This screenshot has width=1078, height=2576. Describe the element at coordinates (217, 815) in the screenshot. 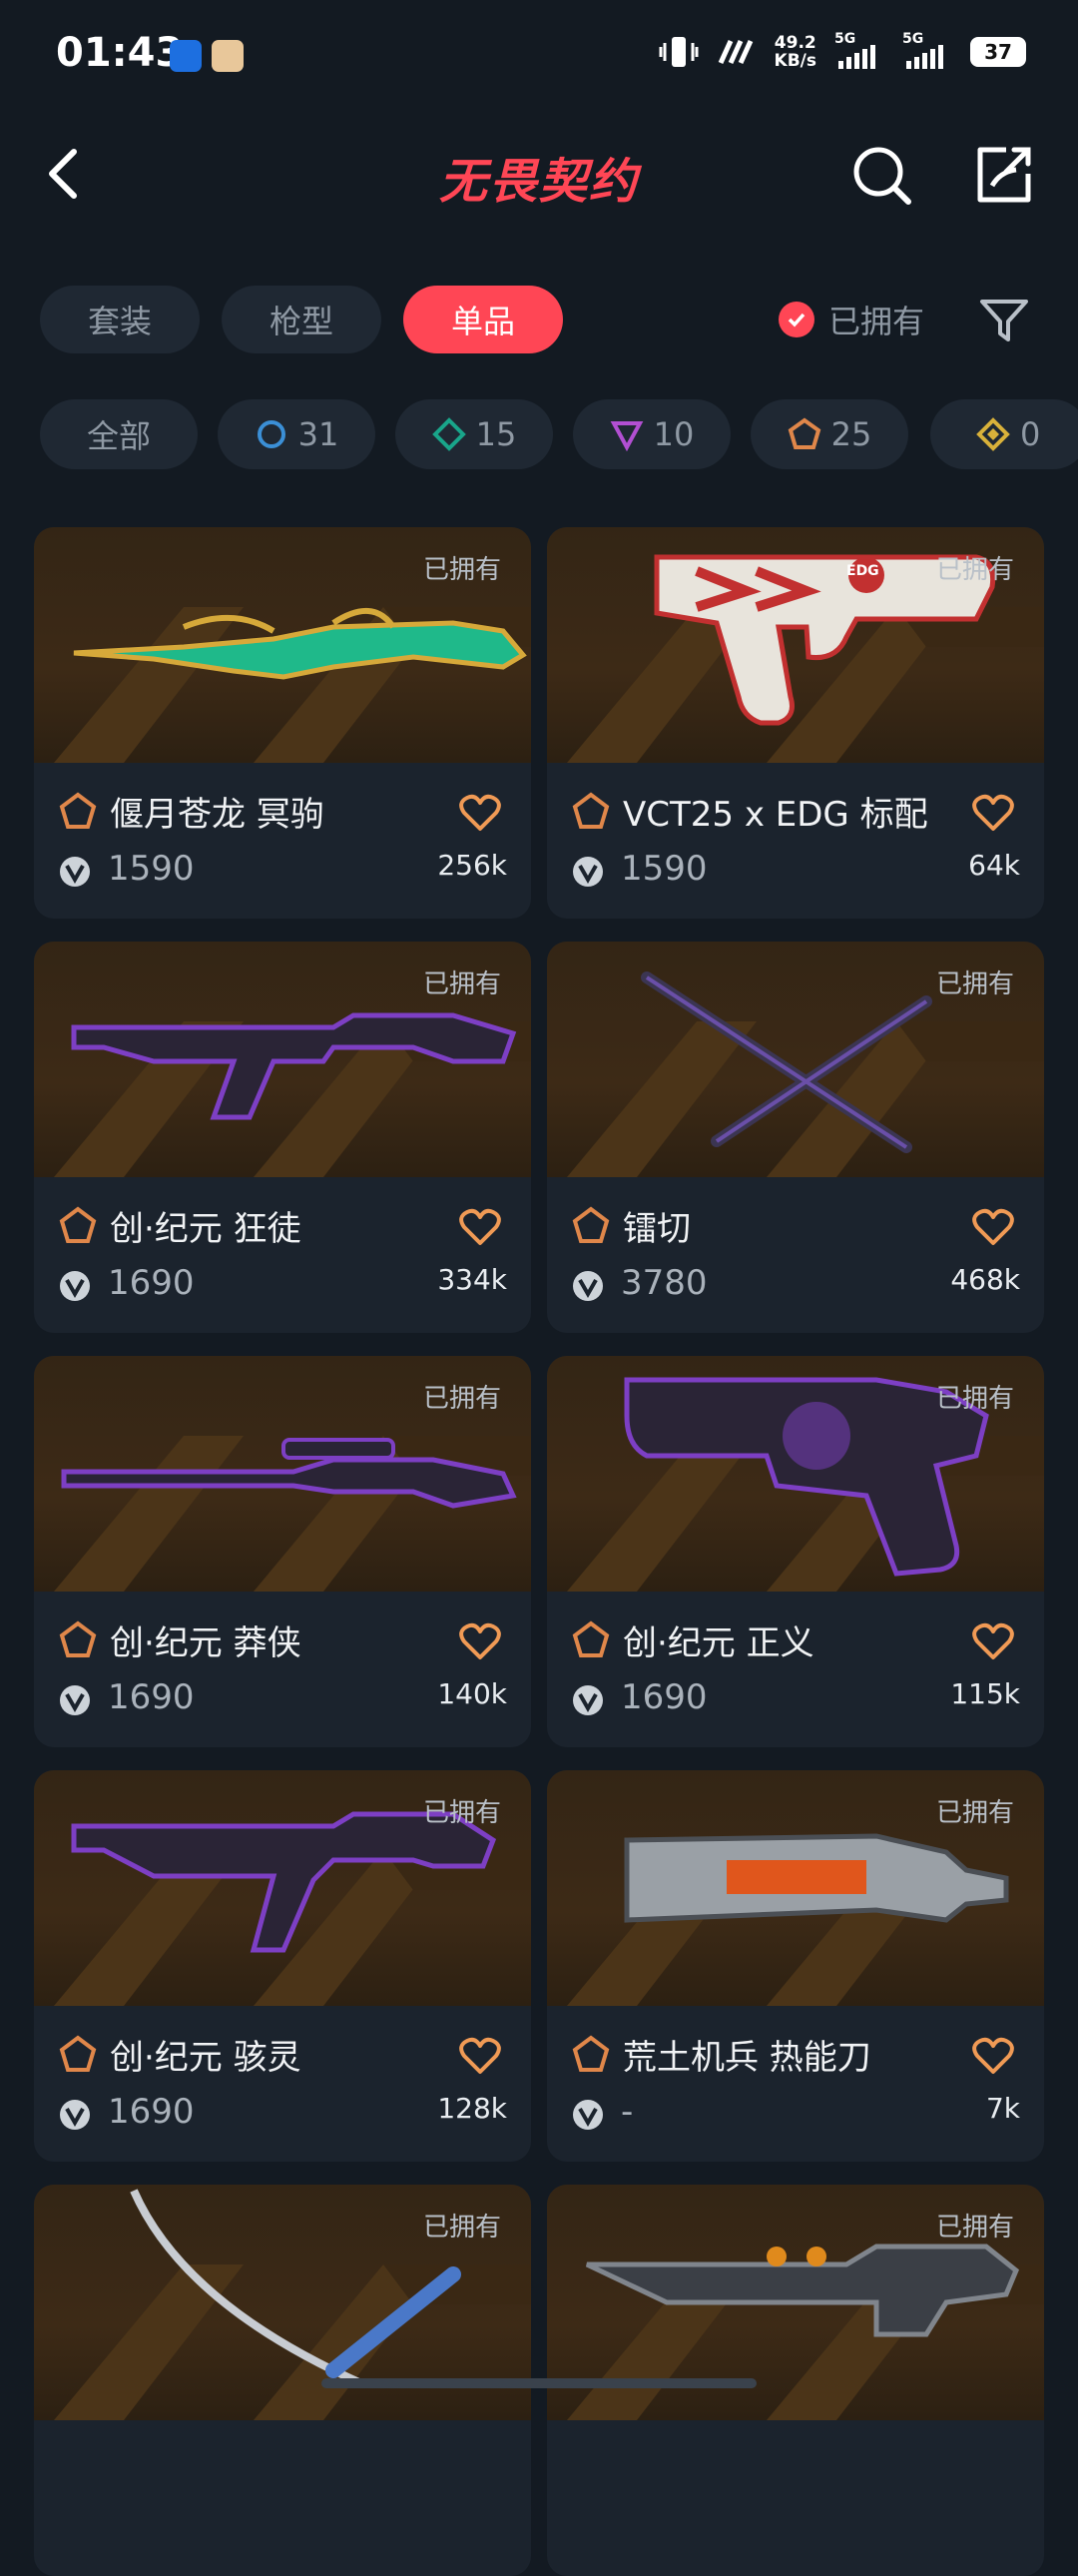

I see `skin-name: 偃月苍龙 冥驹` at that location.